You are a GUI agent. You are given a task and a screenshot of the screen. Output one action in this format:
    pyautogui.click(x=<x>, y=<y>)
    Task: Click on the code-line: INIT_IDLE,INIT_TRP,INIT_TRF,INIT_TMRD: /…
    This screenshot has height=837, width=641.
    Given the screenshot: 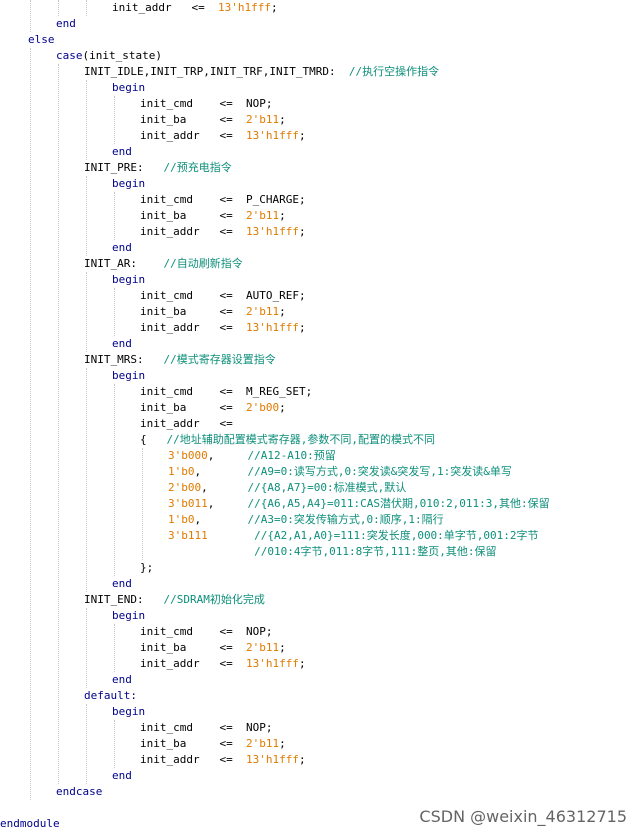 What is the action you would take?
    pyautogui.click(x=261, y=72)
    